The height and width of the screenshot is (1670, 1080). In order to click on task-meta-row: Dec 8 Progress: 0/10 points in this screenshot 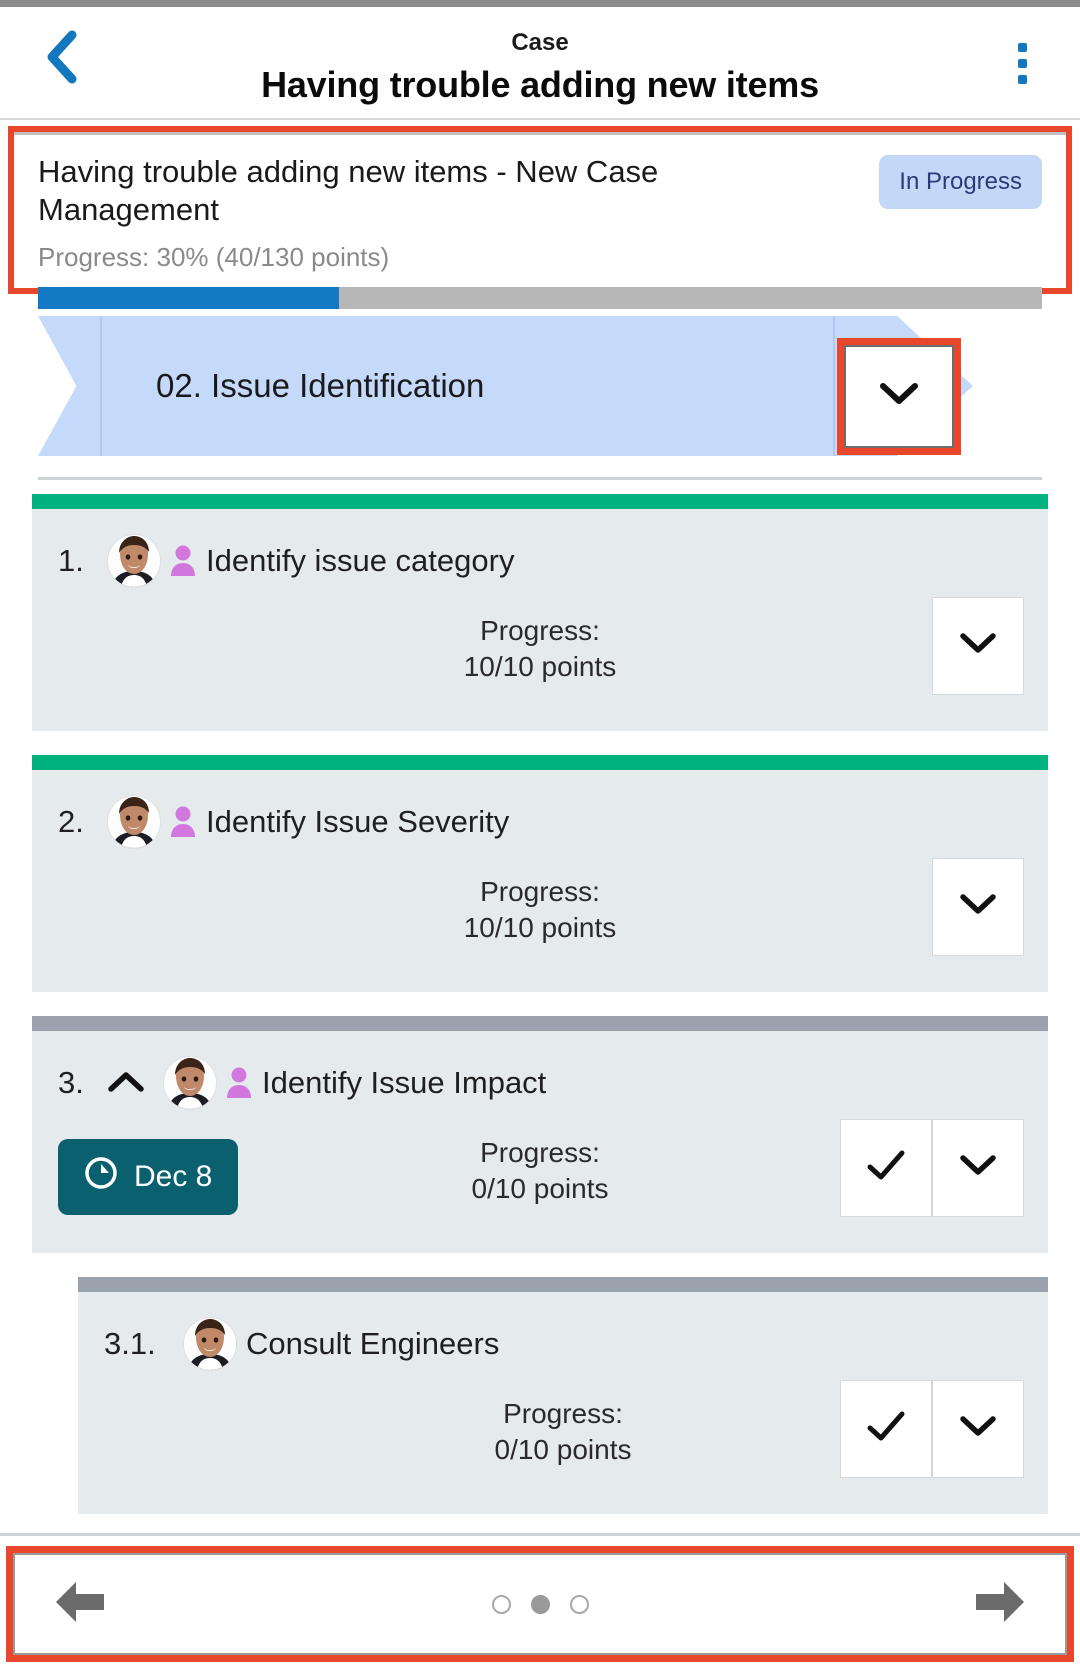, I will do `click(540, 1175)`.